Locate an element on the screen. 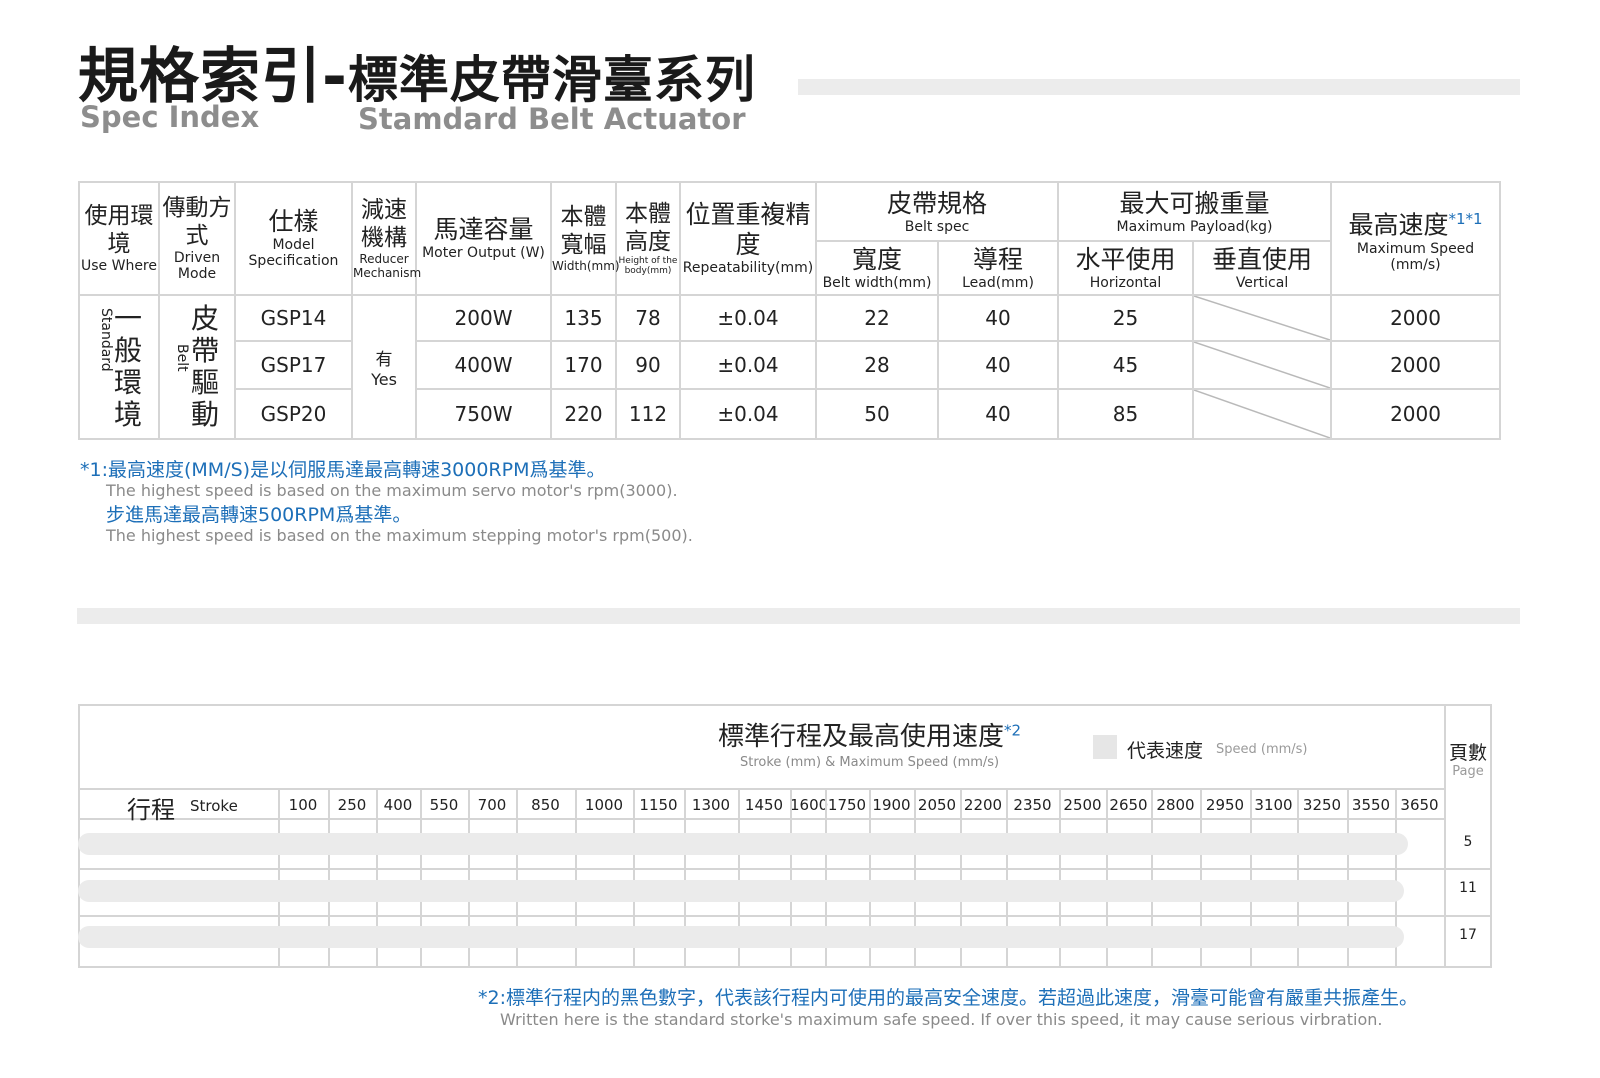 The height and width of the screenshot is (1078, 1600). header-belt-spec: 皮帶規格 Belt spec is located at coordinates (937, 211).